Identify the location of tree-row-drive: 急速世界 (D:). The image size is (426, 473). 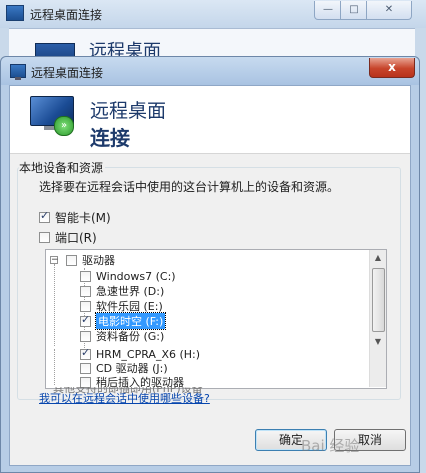
(122, 291).